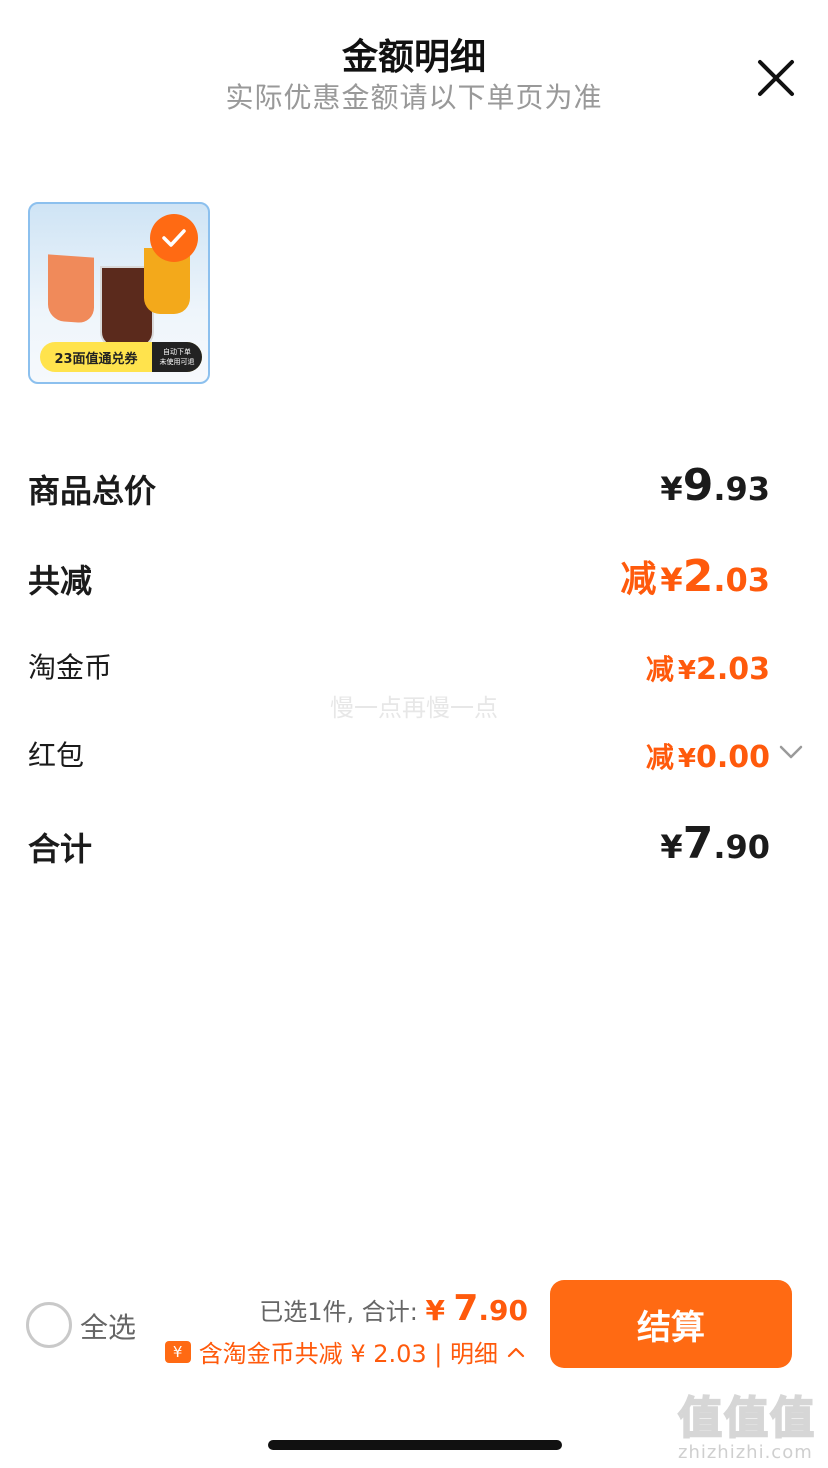 This screenshot has height=1468, width=828. I want to click on select-all-radio, so click(49, 1325).